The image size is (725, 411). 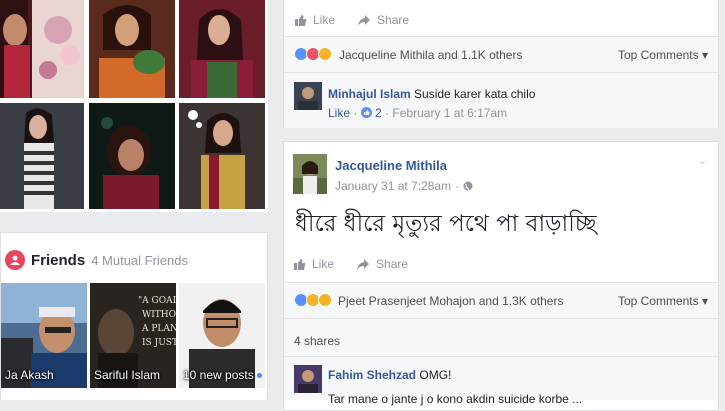 I want to click on haha-reaction-icon, so click(x=325, y=54).